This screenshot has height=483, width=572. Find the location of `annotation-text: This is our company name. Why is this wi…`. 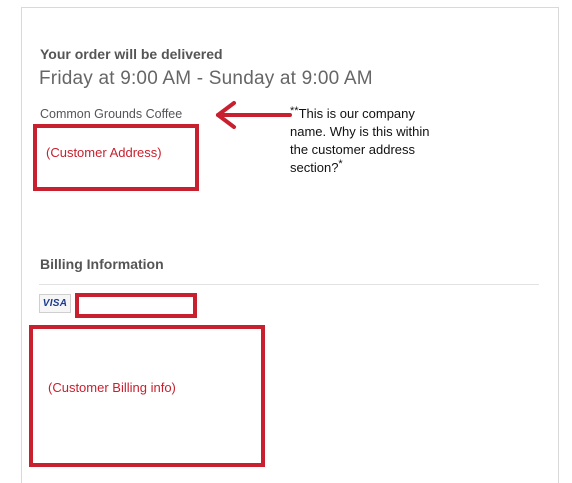

annotation-text: This is our company name. Why is this wi… is located at coordinates (360, 140).